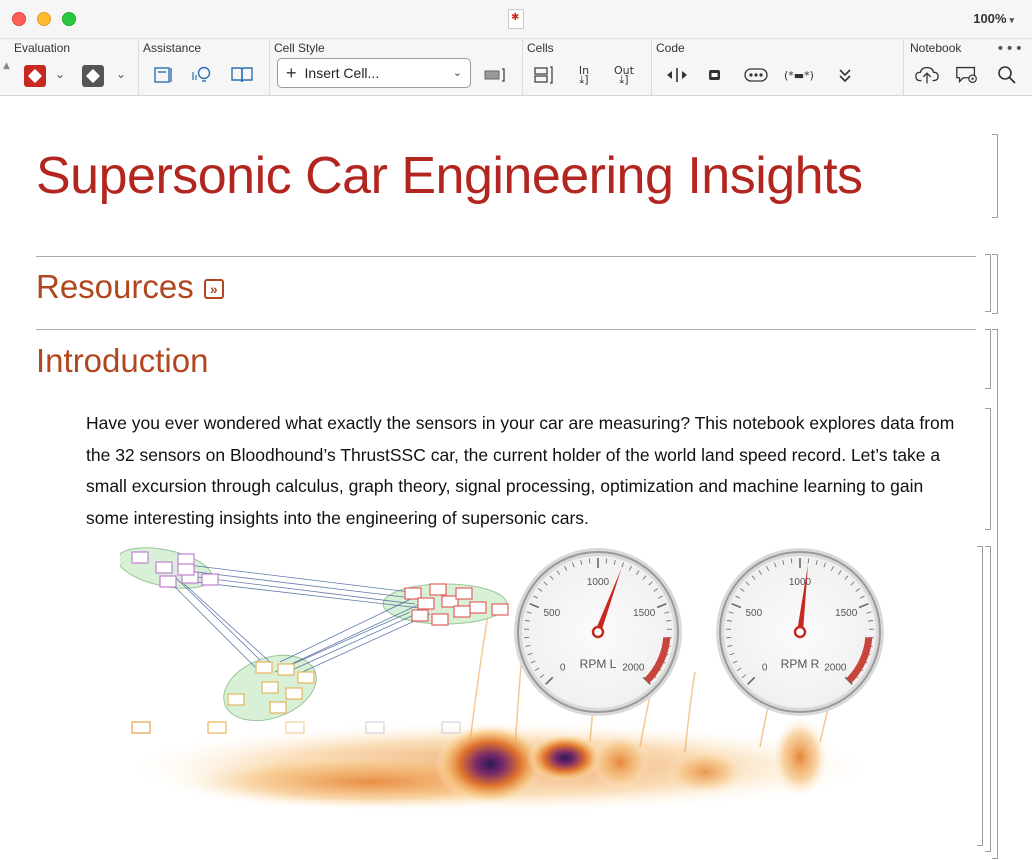 This screenshot has width=1032, height=860. Describe the element at coordinates (299, 48) in the screenshot. I see `cell-style-label: Cell Style` at that location.